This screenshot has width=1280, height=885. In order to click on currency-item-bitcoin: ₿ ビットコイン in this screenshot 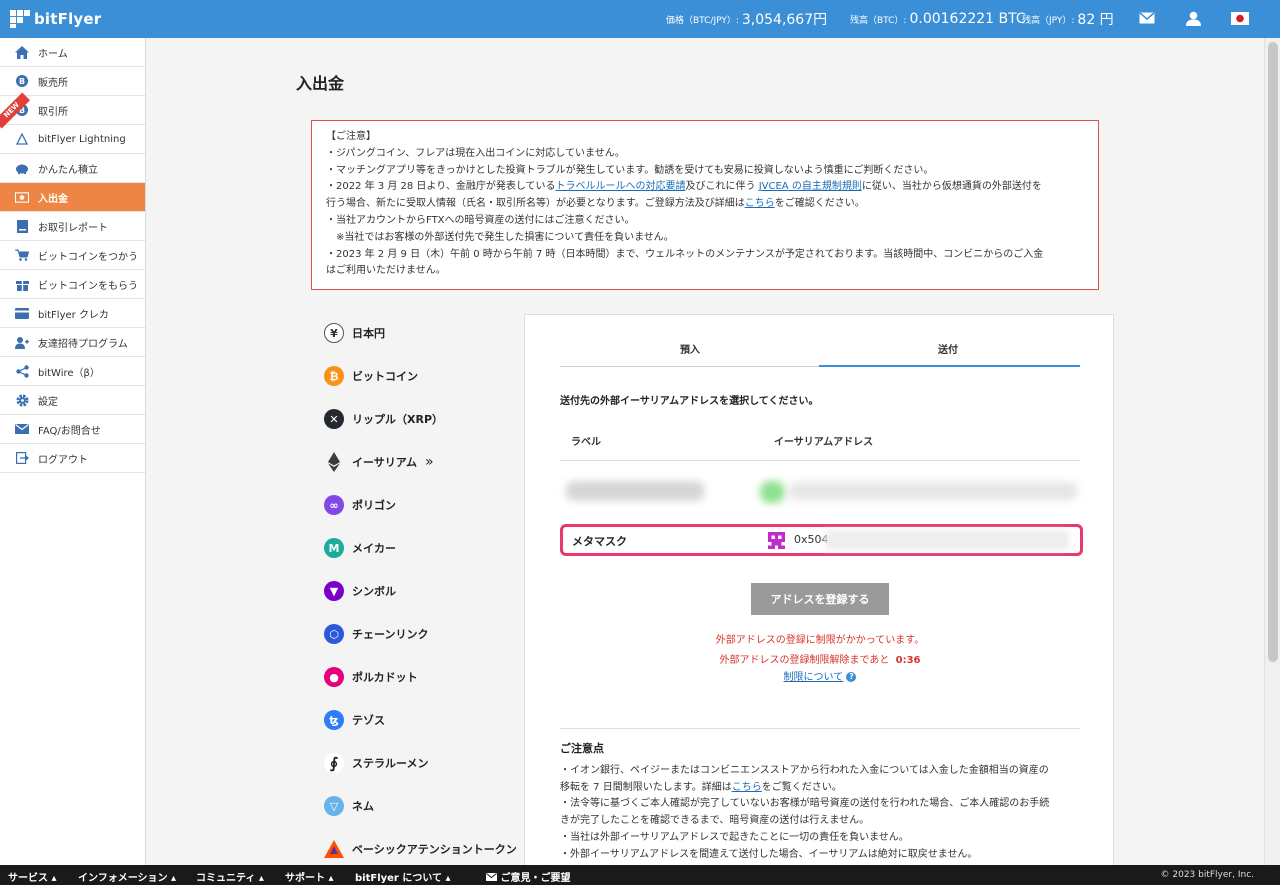, I will do `click(371, 376)`.